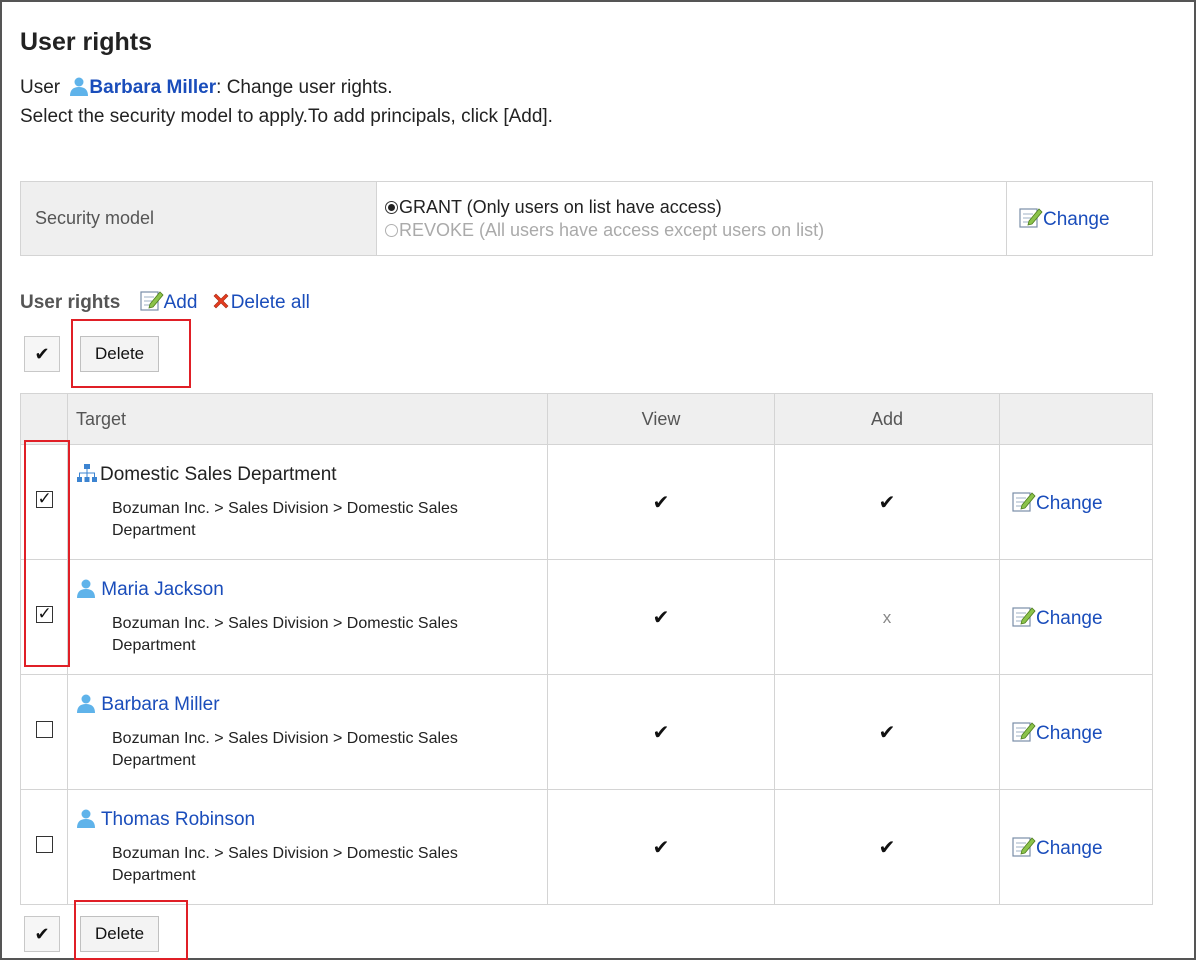  I want to click on intro-prefix: User, so click(40, 87).